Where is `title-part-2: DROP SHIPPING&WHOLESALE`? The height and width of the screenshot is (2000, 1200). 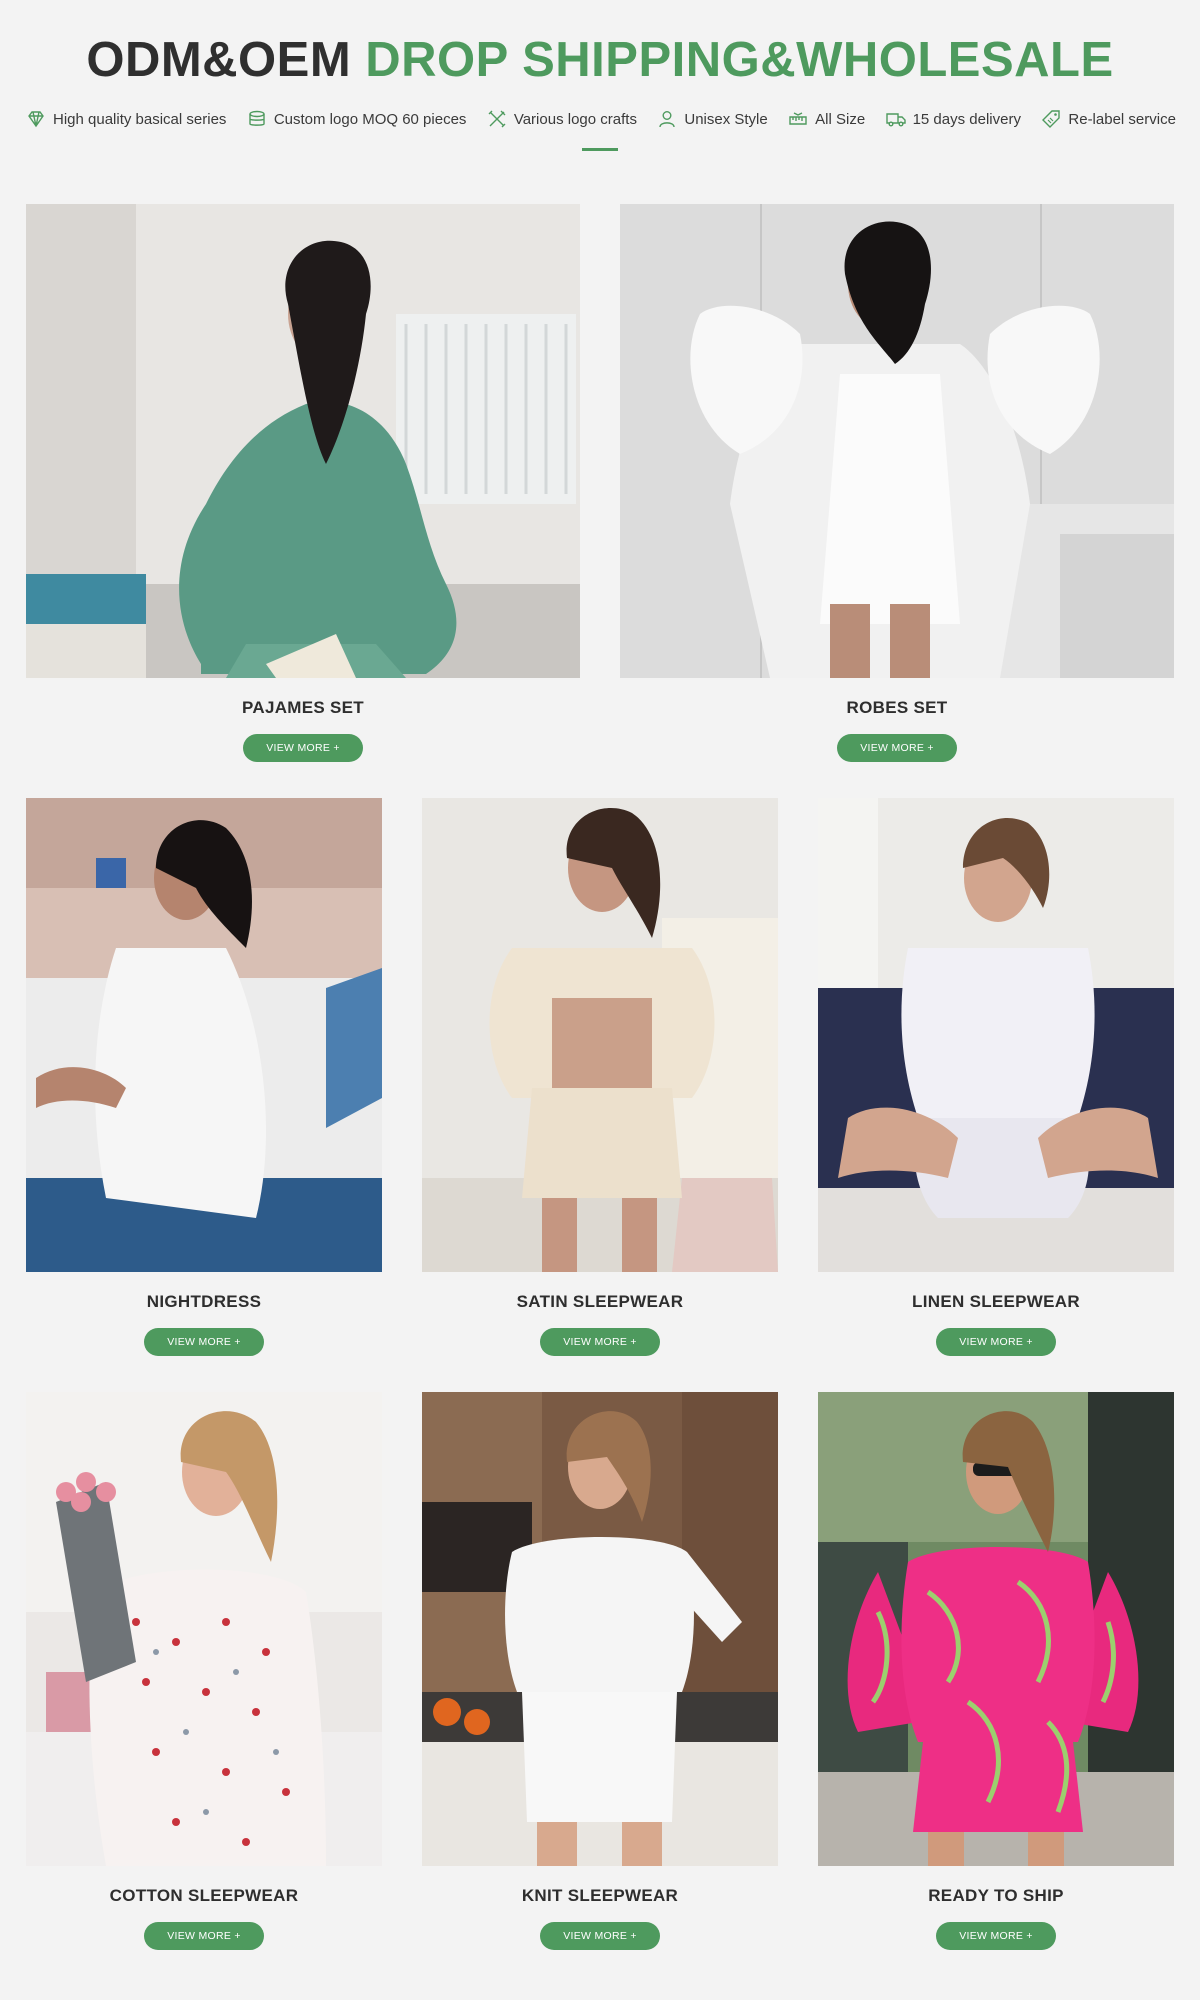 title-part-2: DROP SHIPPING&WHOLESALE is located at coordinates (739, 60).